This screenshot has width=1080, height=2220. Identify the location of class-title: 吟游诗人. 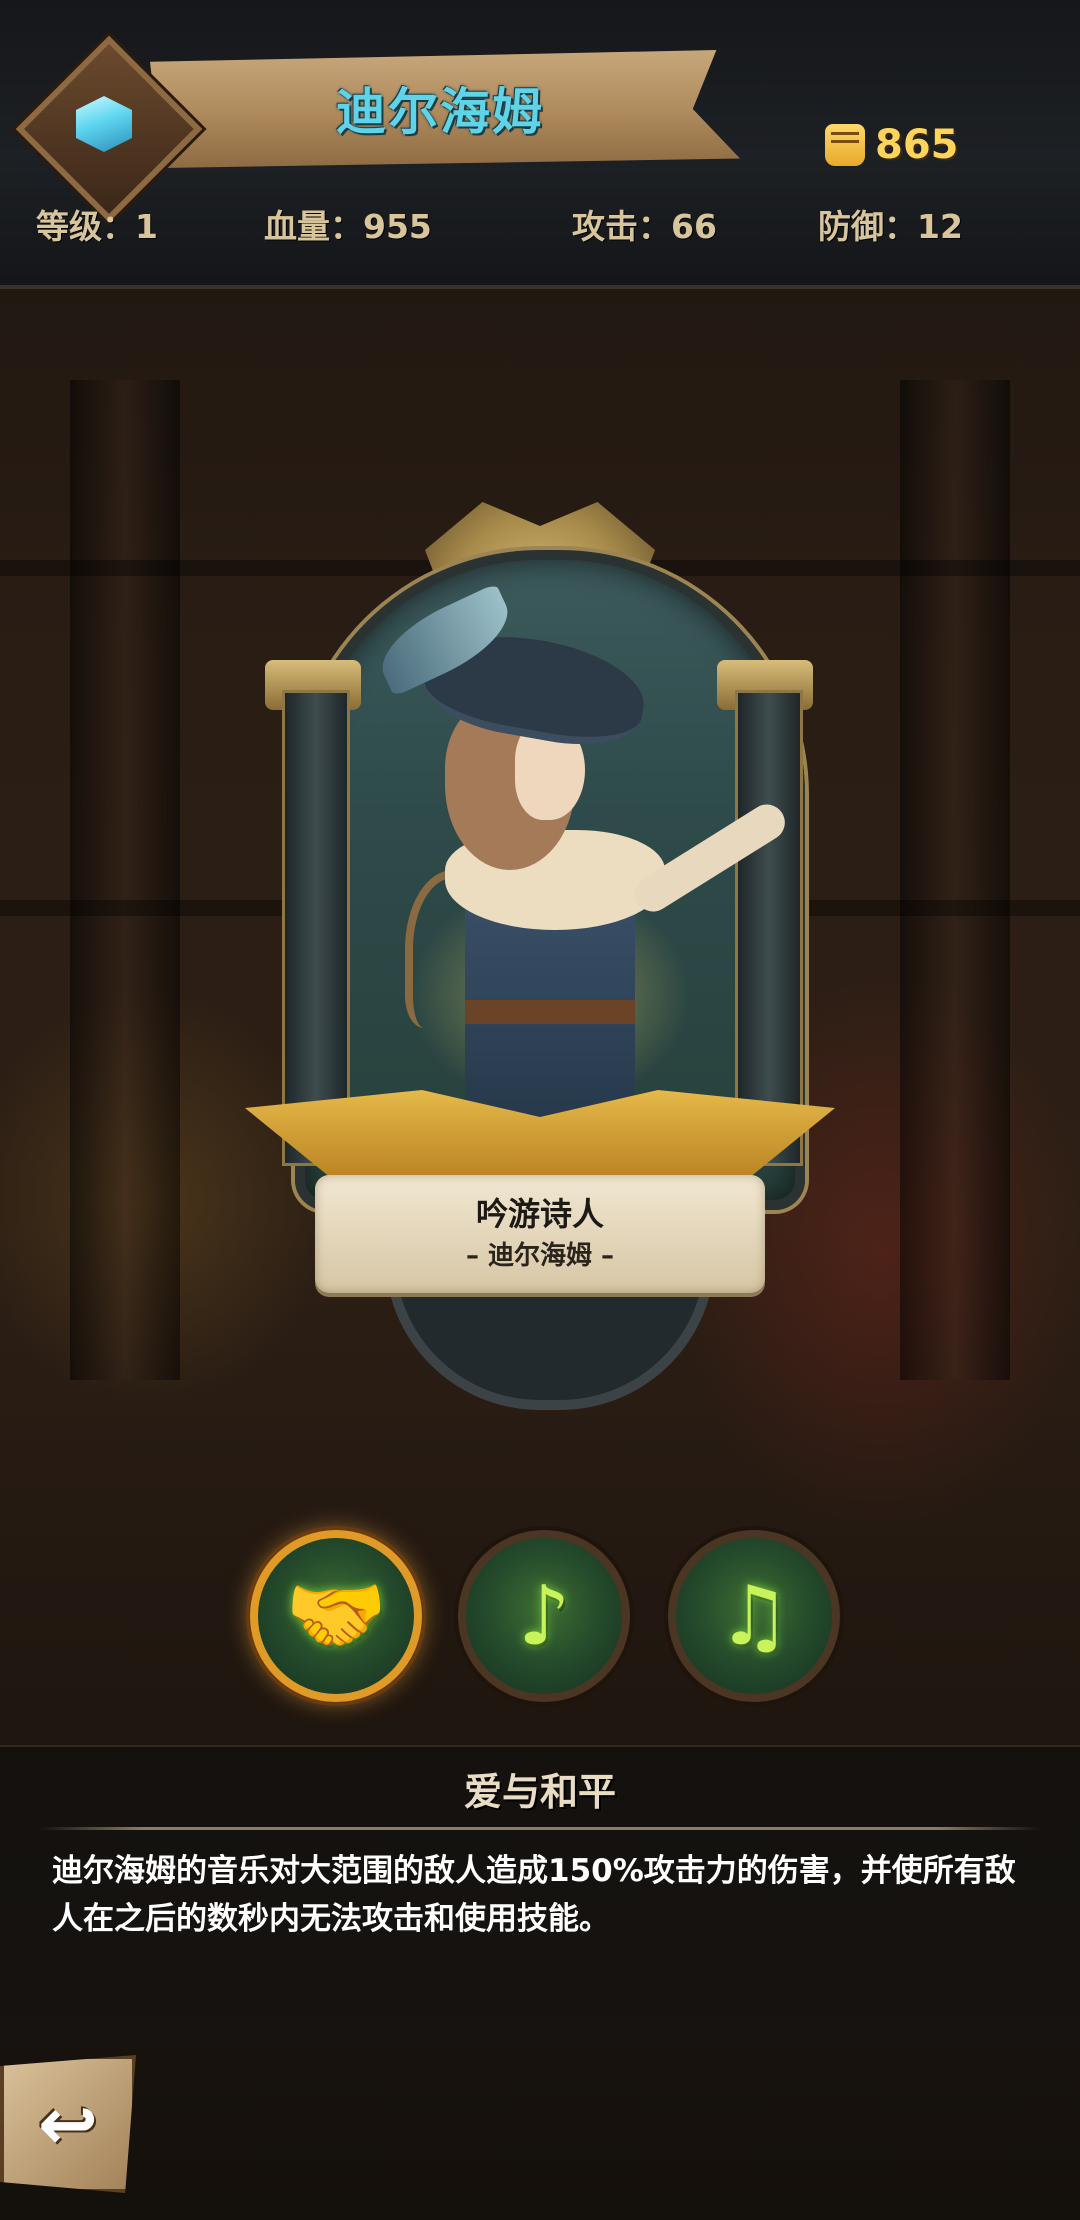
(539, 1214).